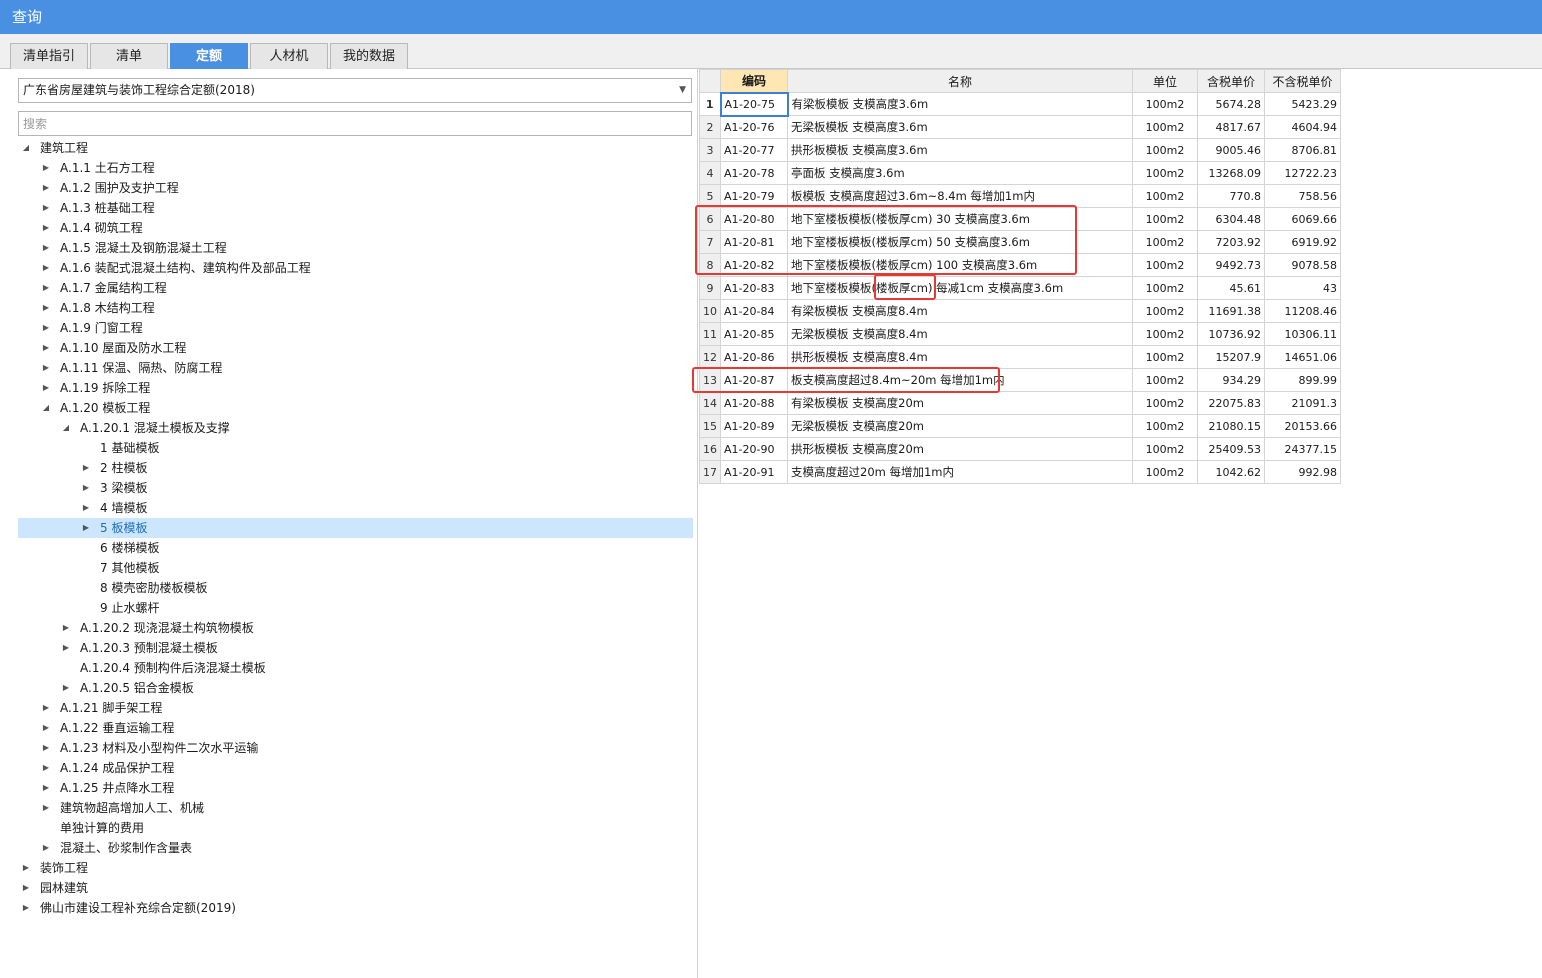 Image resolution: width=1542 pixels, height=978 pixels. What do you see at coordinates (1302, 472) in the screenshot?
I see `cell-price-notax: 992.98` at bounding box center [1302, 472].